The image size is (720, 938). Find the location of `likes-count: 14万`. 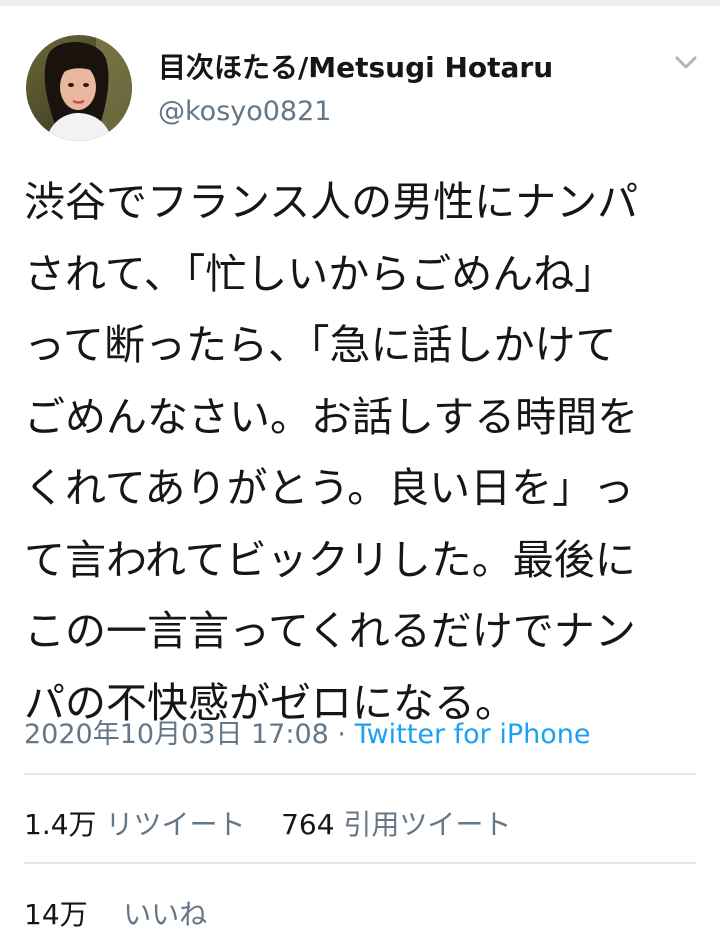

likes-count: 14万 is located at coordinates (56, 914).